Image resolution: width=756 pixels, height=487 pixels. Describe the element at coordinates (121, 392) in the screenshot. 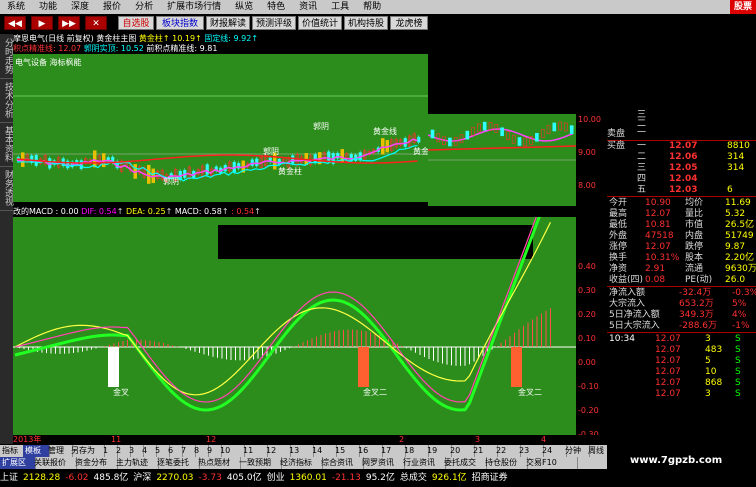

I see `macd-cross-label-0: 金叉` at that location.